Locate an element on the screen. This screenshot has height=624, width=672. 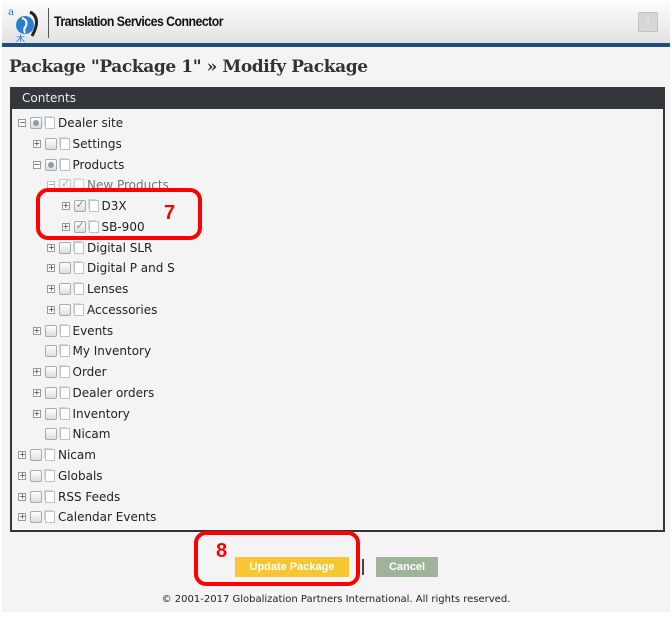
tree-item: − Dealer site is located at coordinates (70, 123).